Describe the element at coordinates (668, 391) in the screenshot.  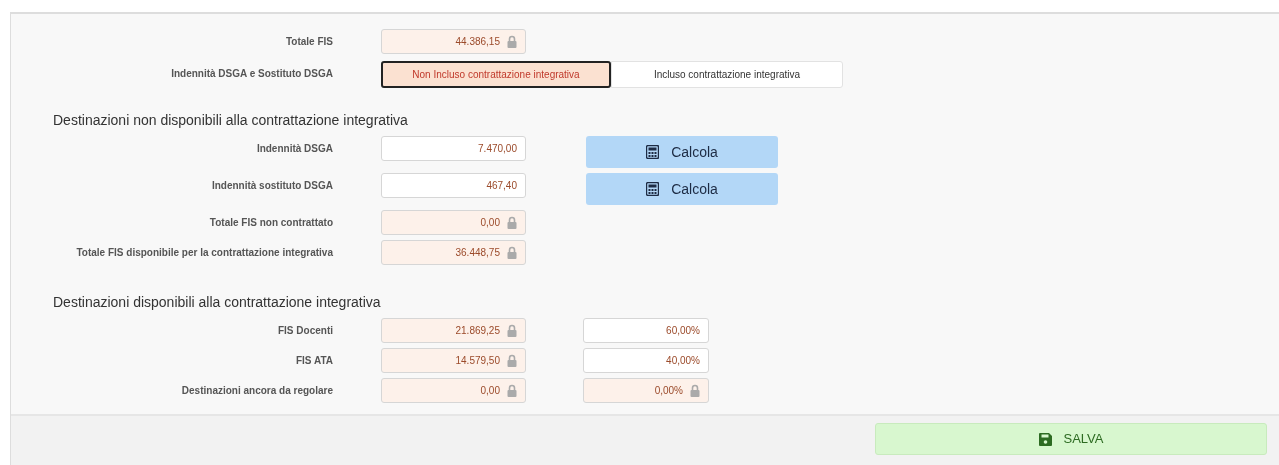
I see `field-value: 0,00%` at that location.